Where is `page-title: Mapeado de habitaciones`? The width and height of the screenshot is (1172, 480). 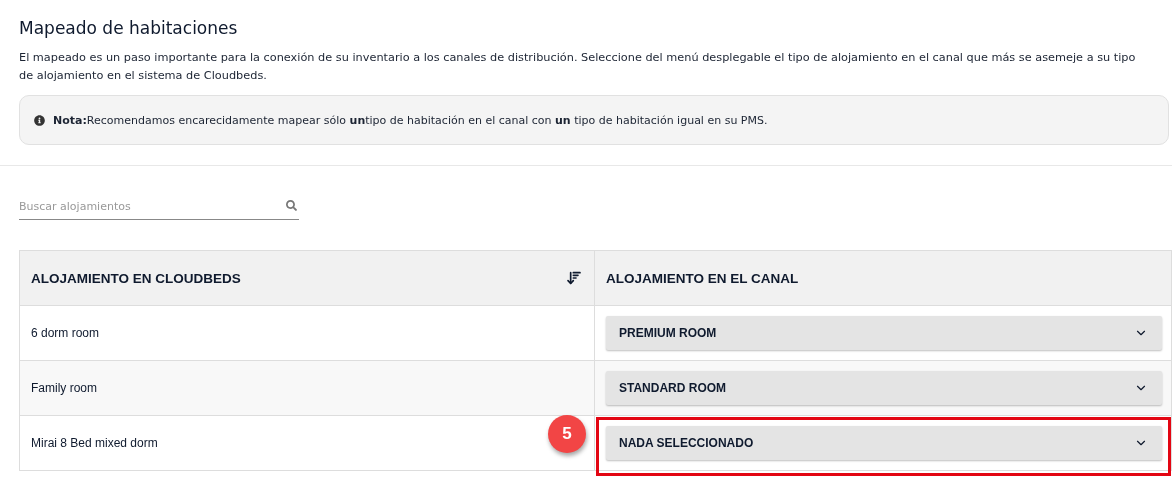 page-title: Mapeado de habitaciones is located at coordinates (129, 28).